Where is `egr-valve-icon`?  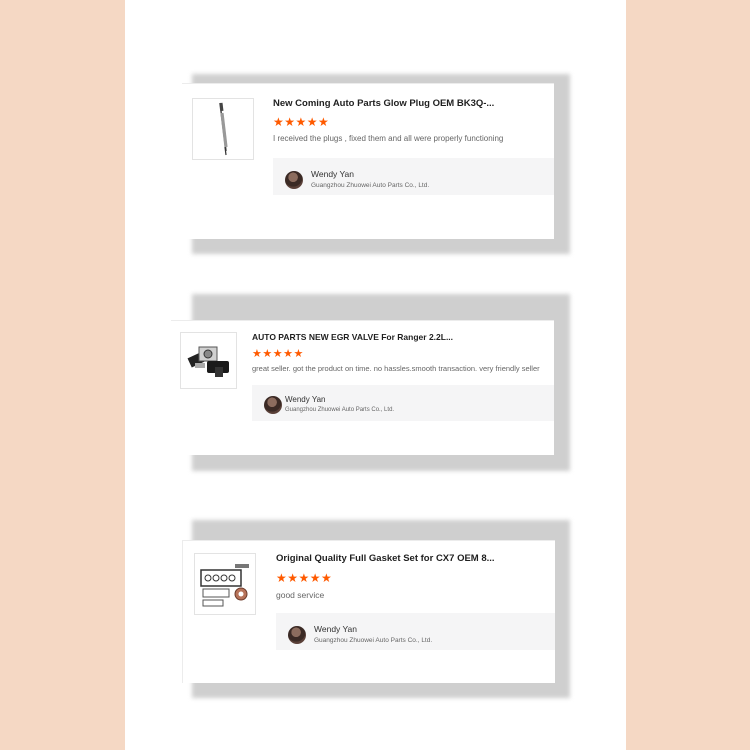
egr-valve-icon is located at coordinates (208, 361).